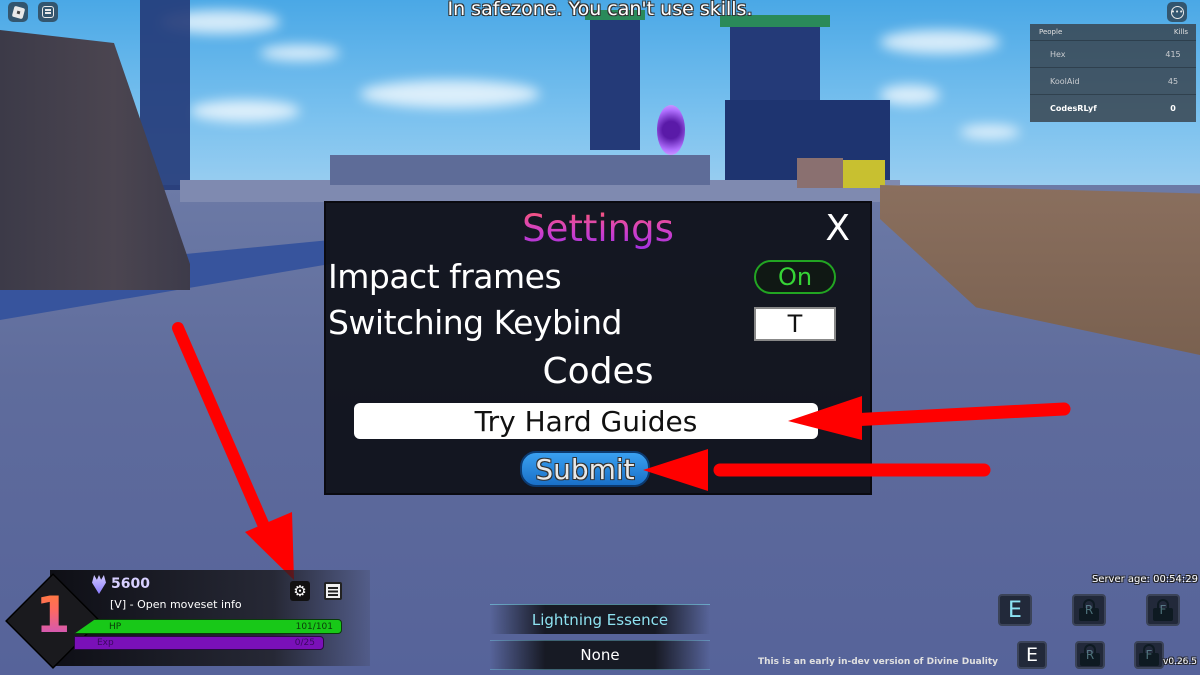 This screenshot has width=1200, height=675. I want to click on player-name: CodesRLyf, so click(1073, 108).